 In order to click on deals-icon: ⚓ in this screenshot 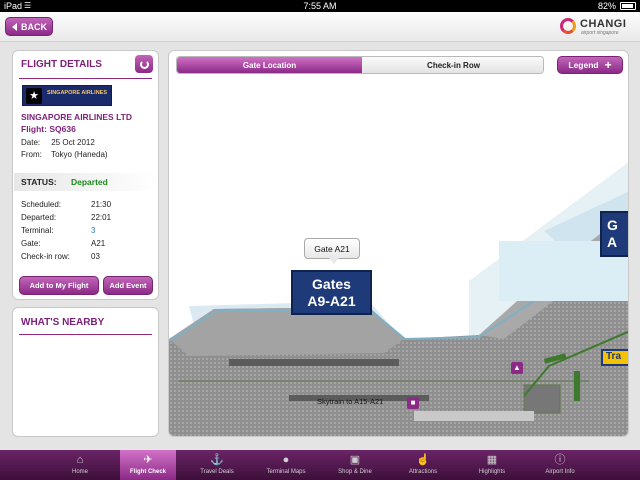, I will do `click(217, 460)`.